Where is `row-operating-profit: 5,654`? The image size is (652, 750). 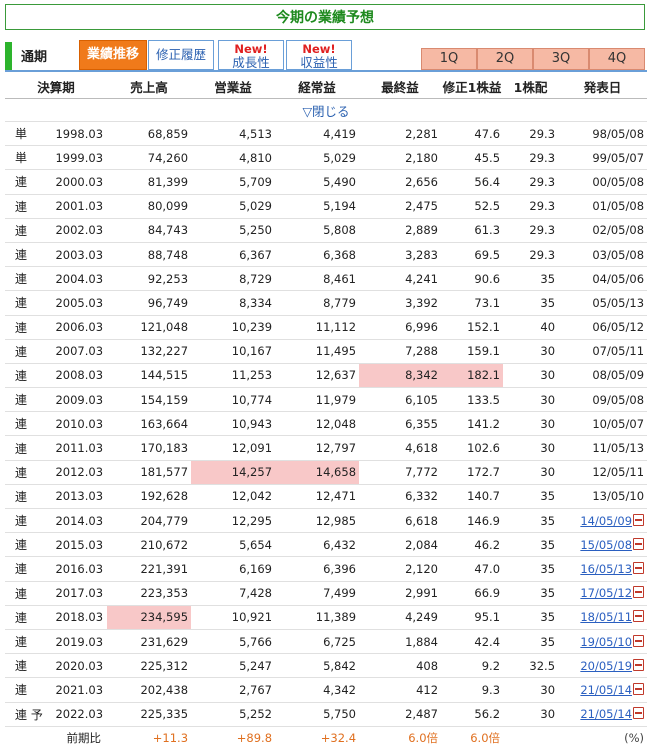 row-operating-profit: 5,654 is located at coordinates (233, 545).